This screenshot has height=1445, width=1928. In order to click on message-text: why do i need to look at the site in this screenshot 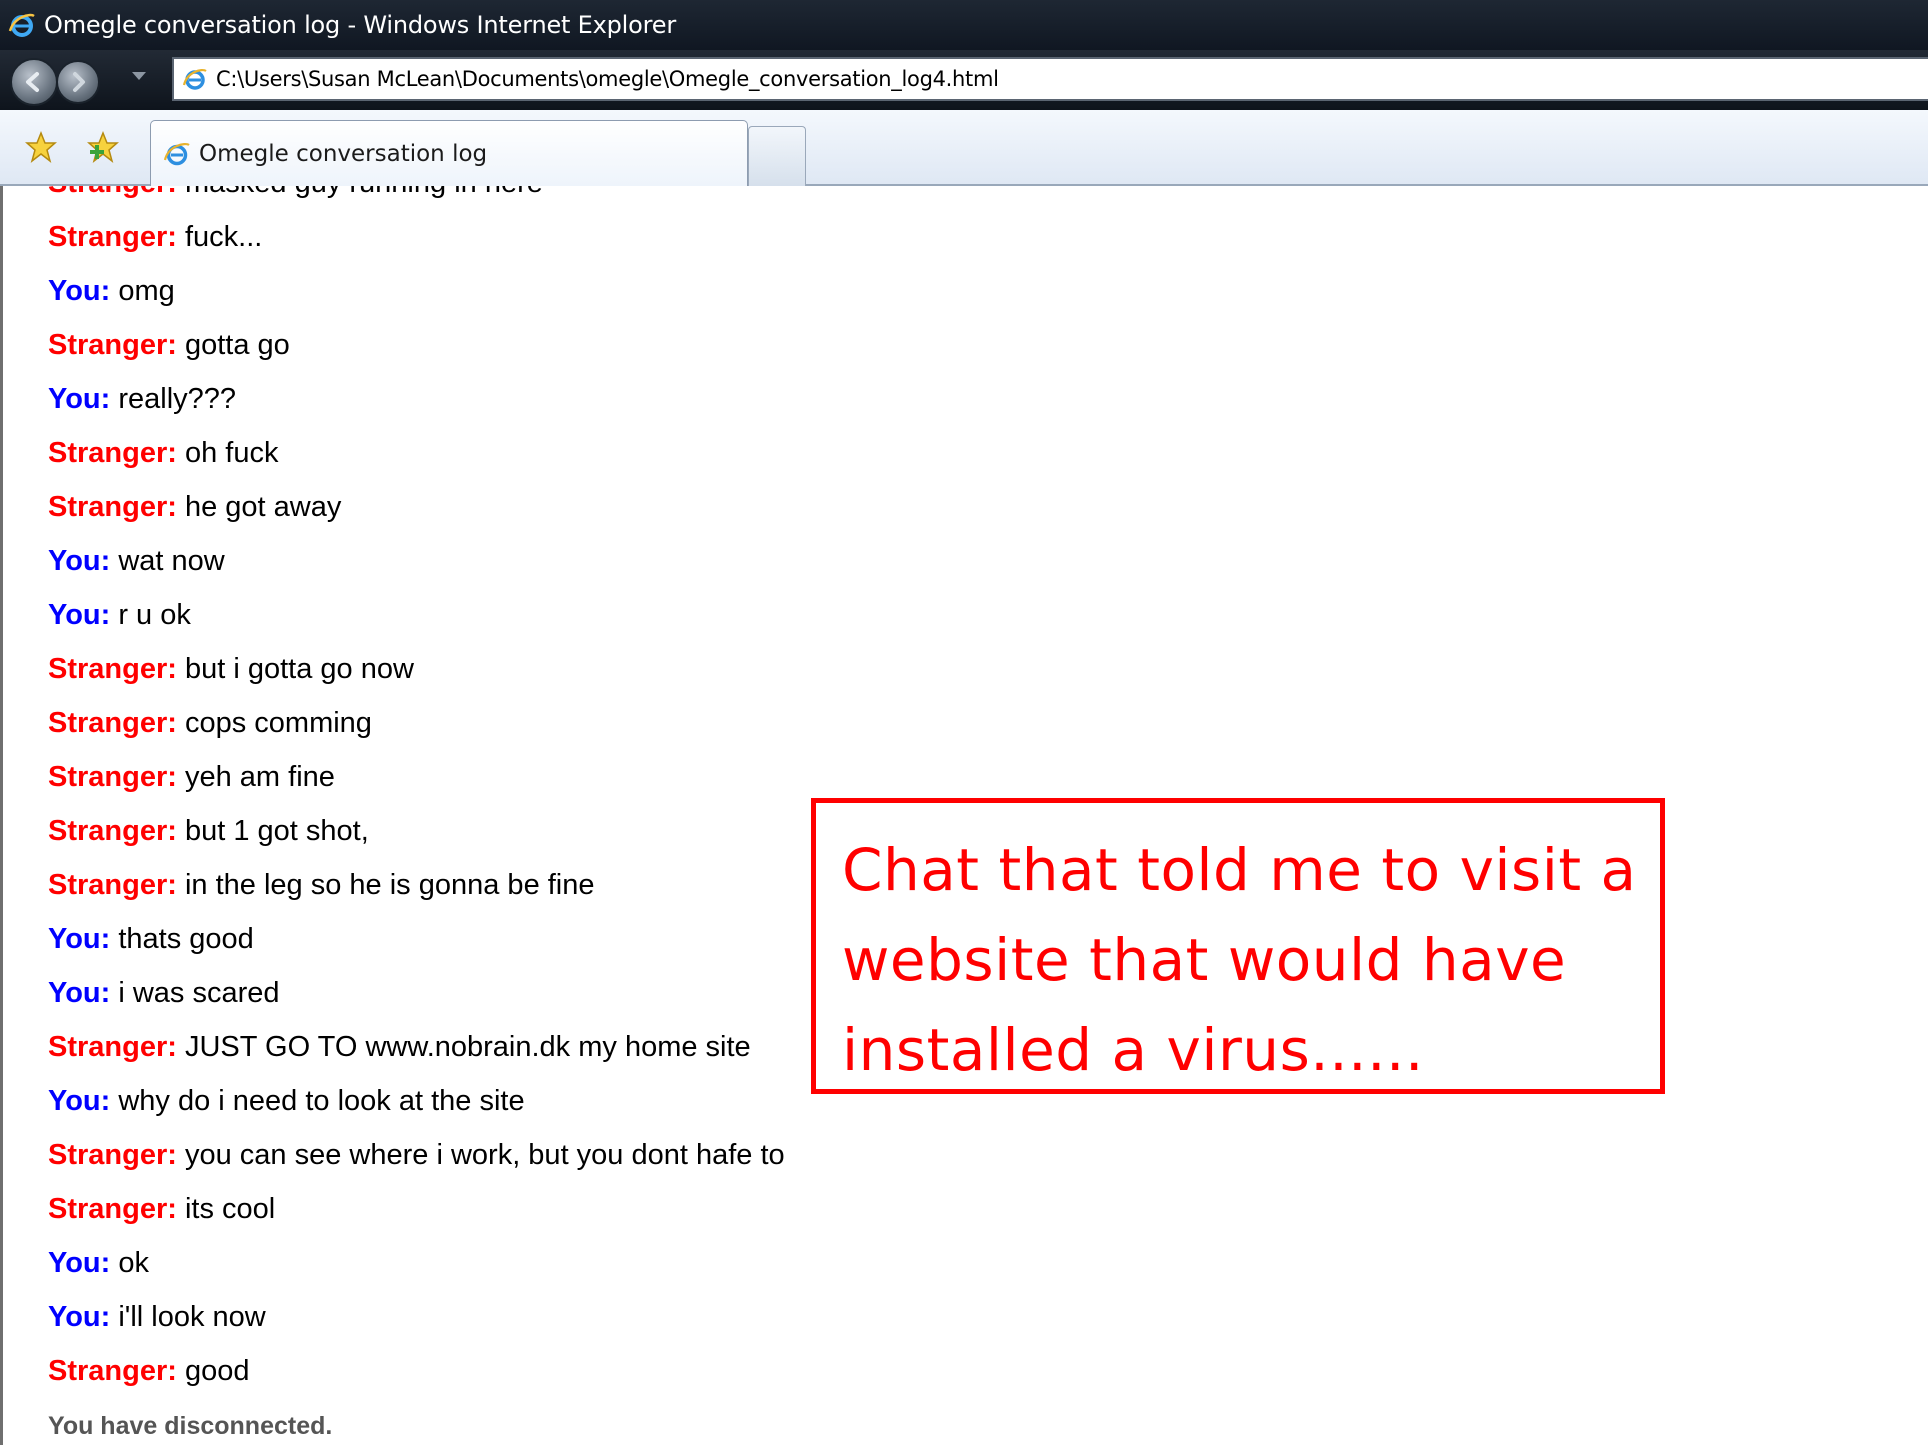, I will do `click(317, 1101)`.